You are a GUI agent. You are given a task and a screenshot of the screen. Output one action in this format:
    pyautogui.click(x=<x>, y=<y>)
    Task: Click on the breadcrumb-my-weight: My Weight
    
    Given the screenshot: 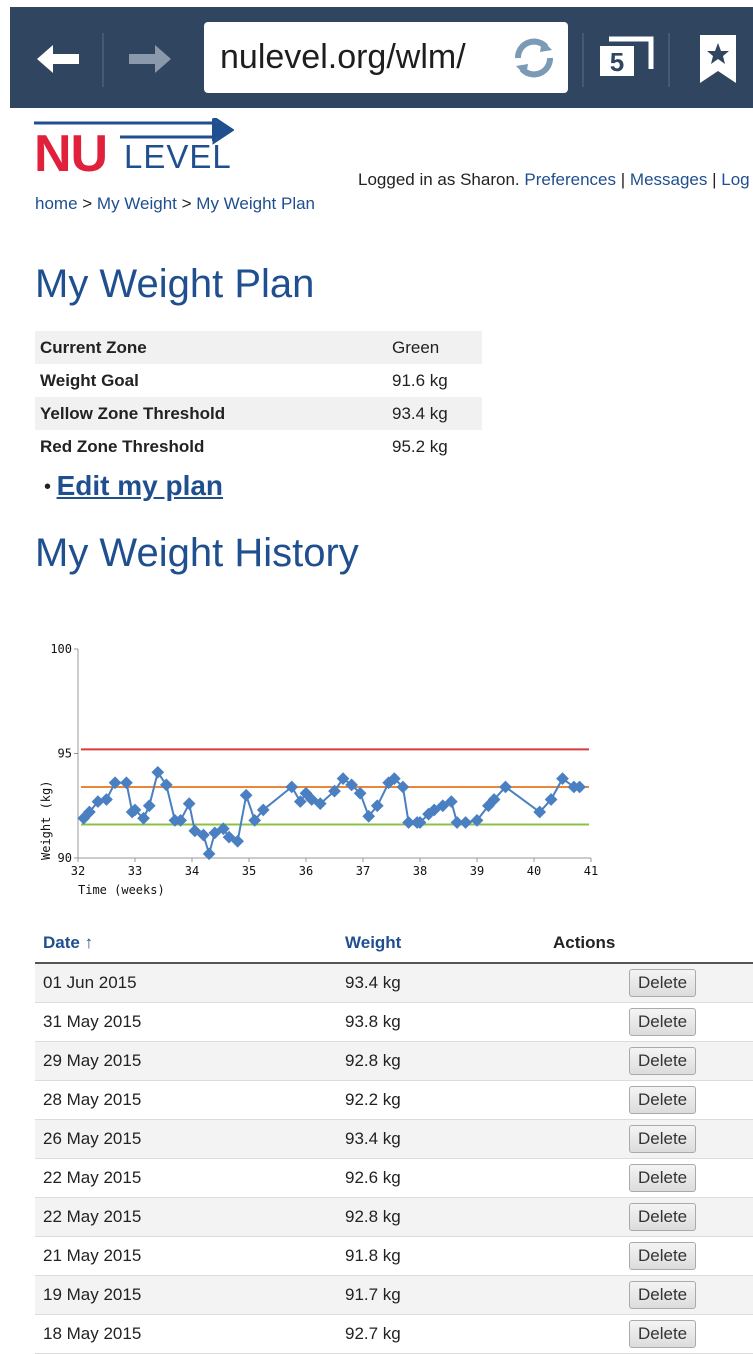 What is the action you would take?
    pyautogui.click(x=137, y=203)
    